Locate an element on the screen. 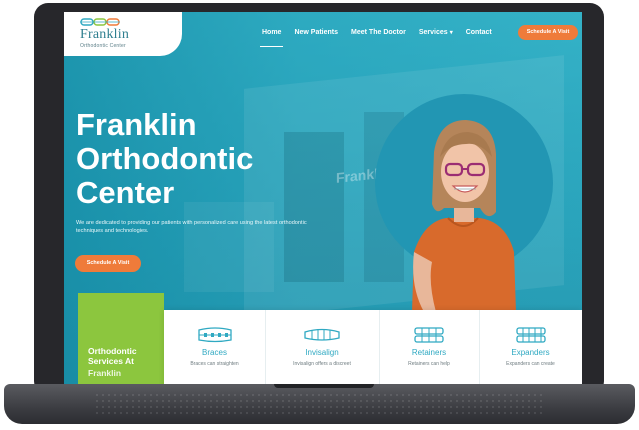 This screenshot has width=639, height=430. retainer-icon is located at coordinates (429, 335).